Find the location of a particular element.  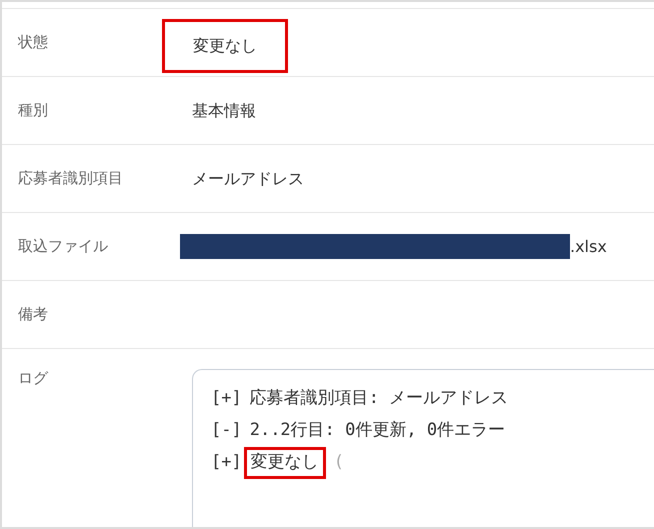

log-text: ( is located at coordinates (339, 462).